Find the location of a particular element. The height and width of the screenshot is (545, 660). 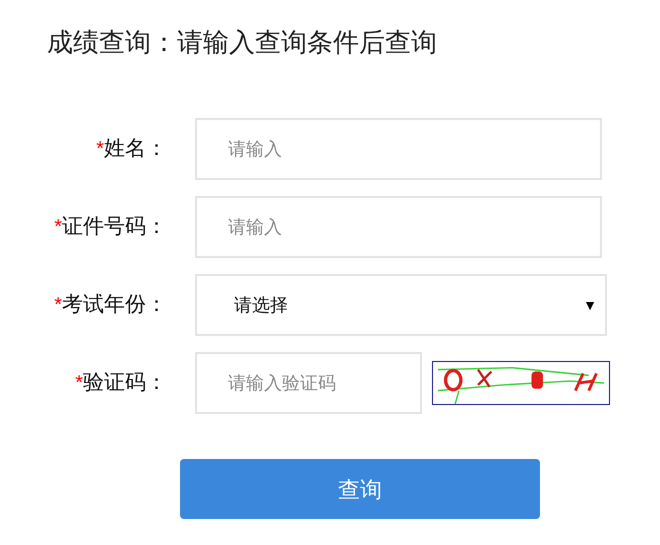

field-label: 验证码： is located at coordinates (125, 383).